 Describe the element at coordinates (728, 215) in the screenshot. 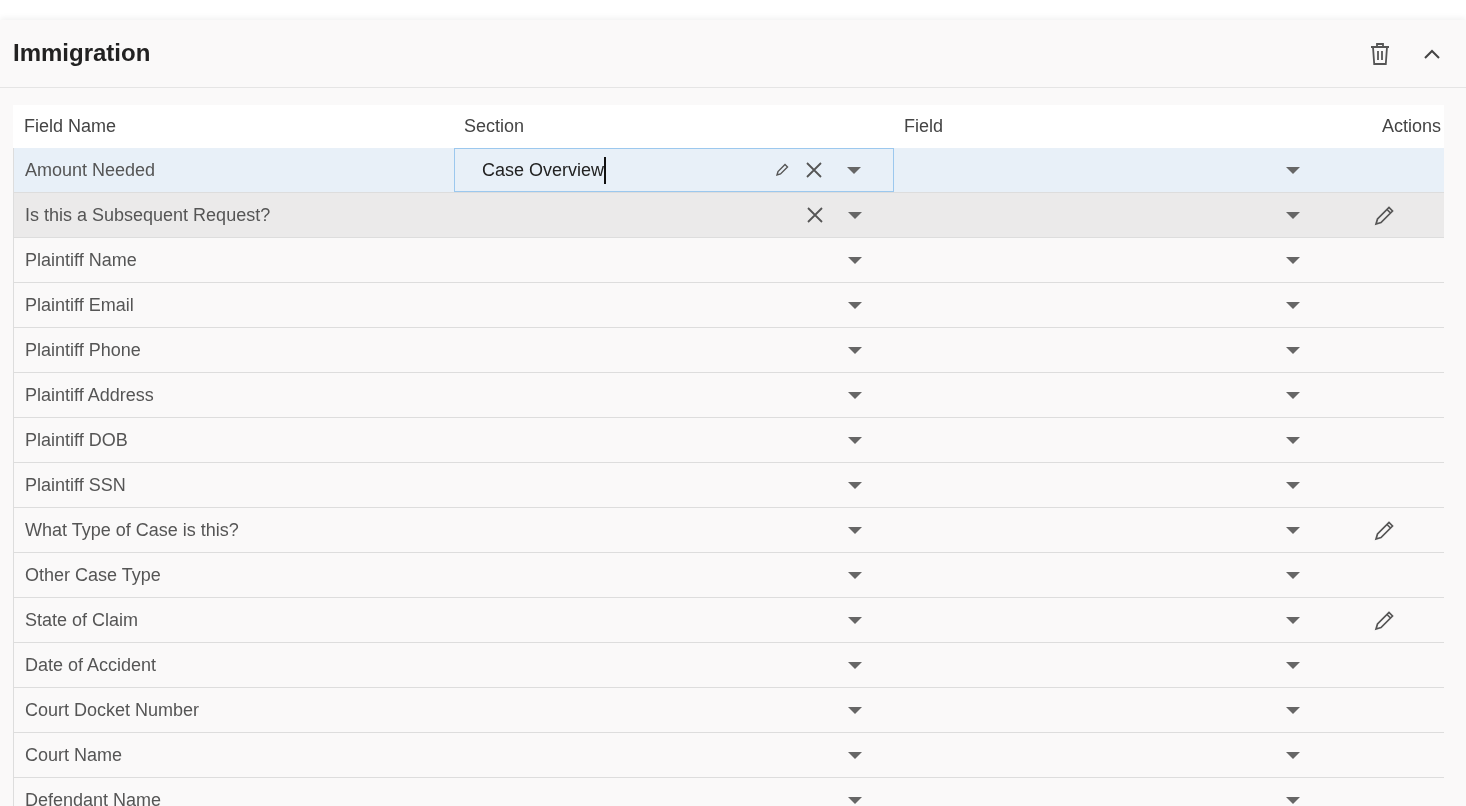

I see `table-row: Is this a Subsequent Request?` at that location.